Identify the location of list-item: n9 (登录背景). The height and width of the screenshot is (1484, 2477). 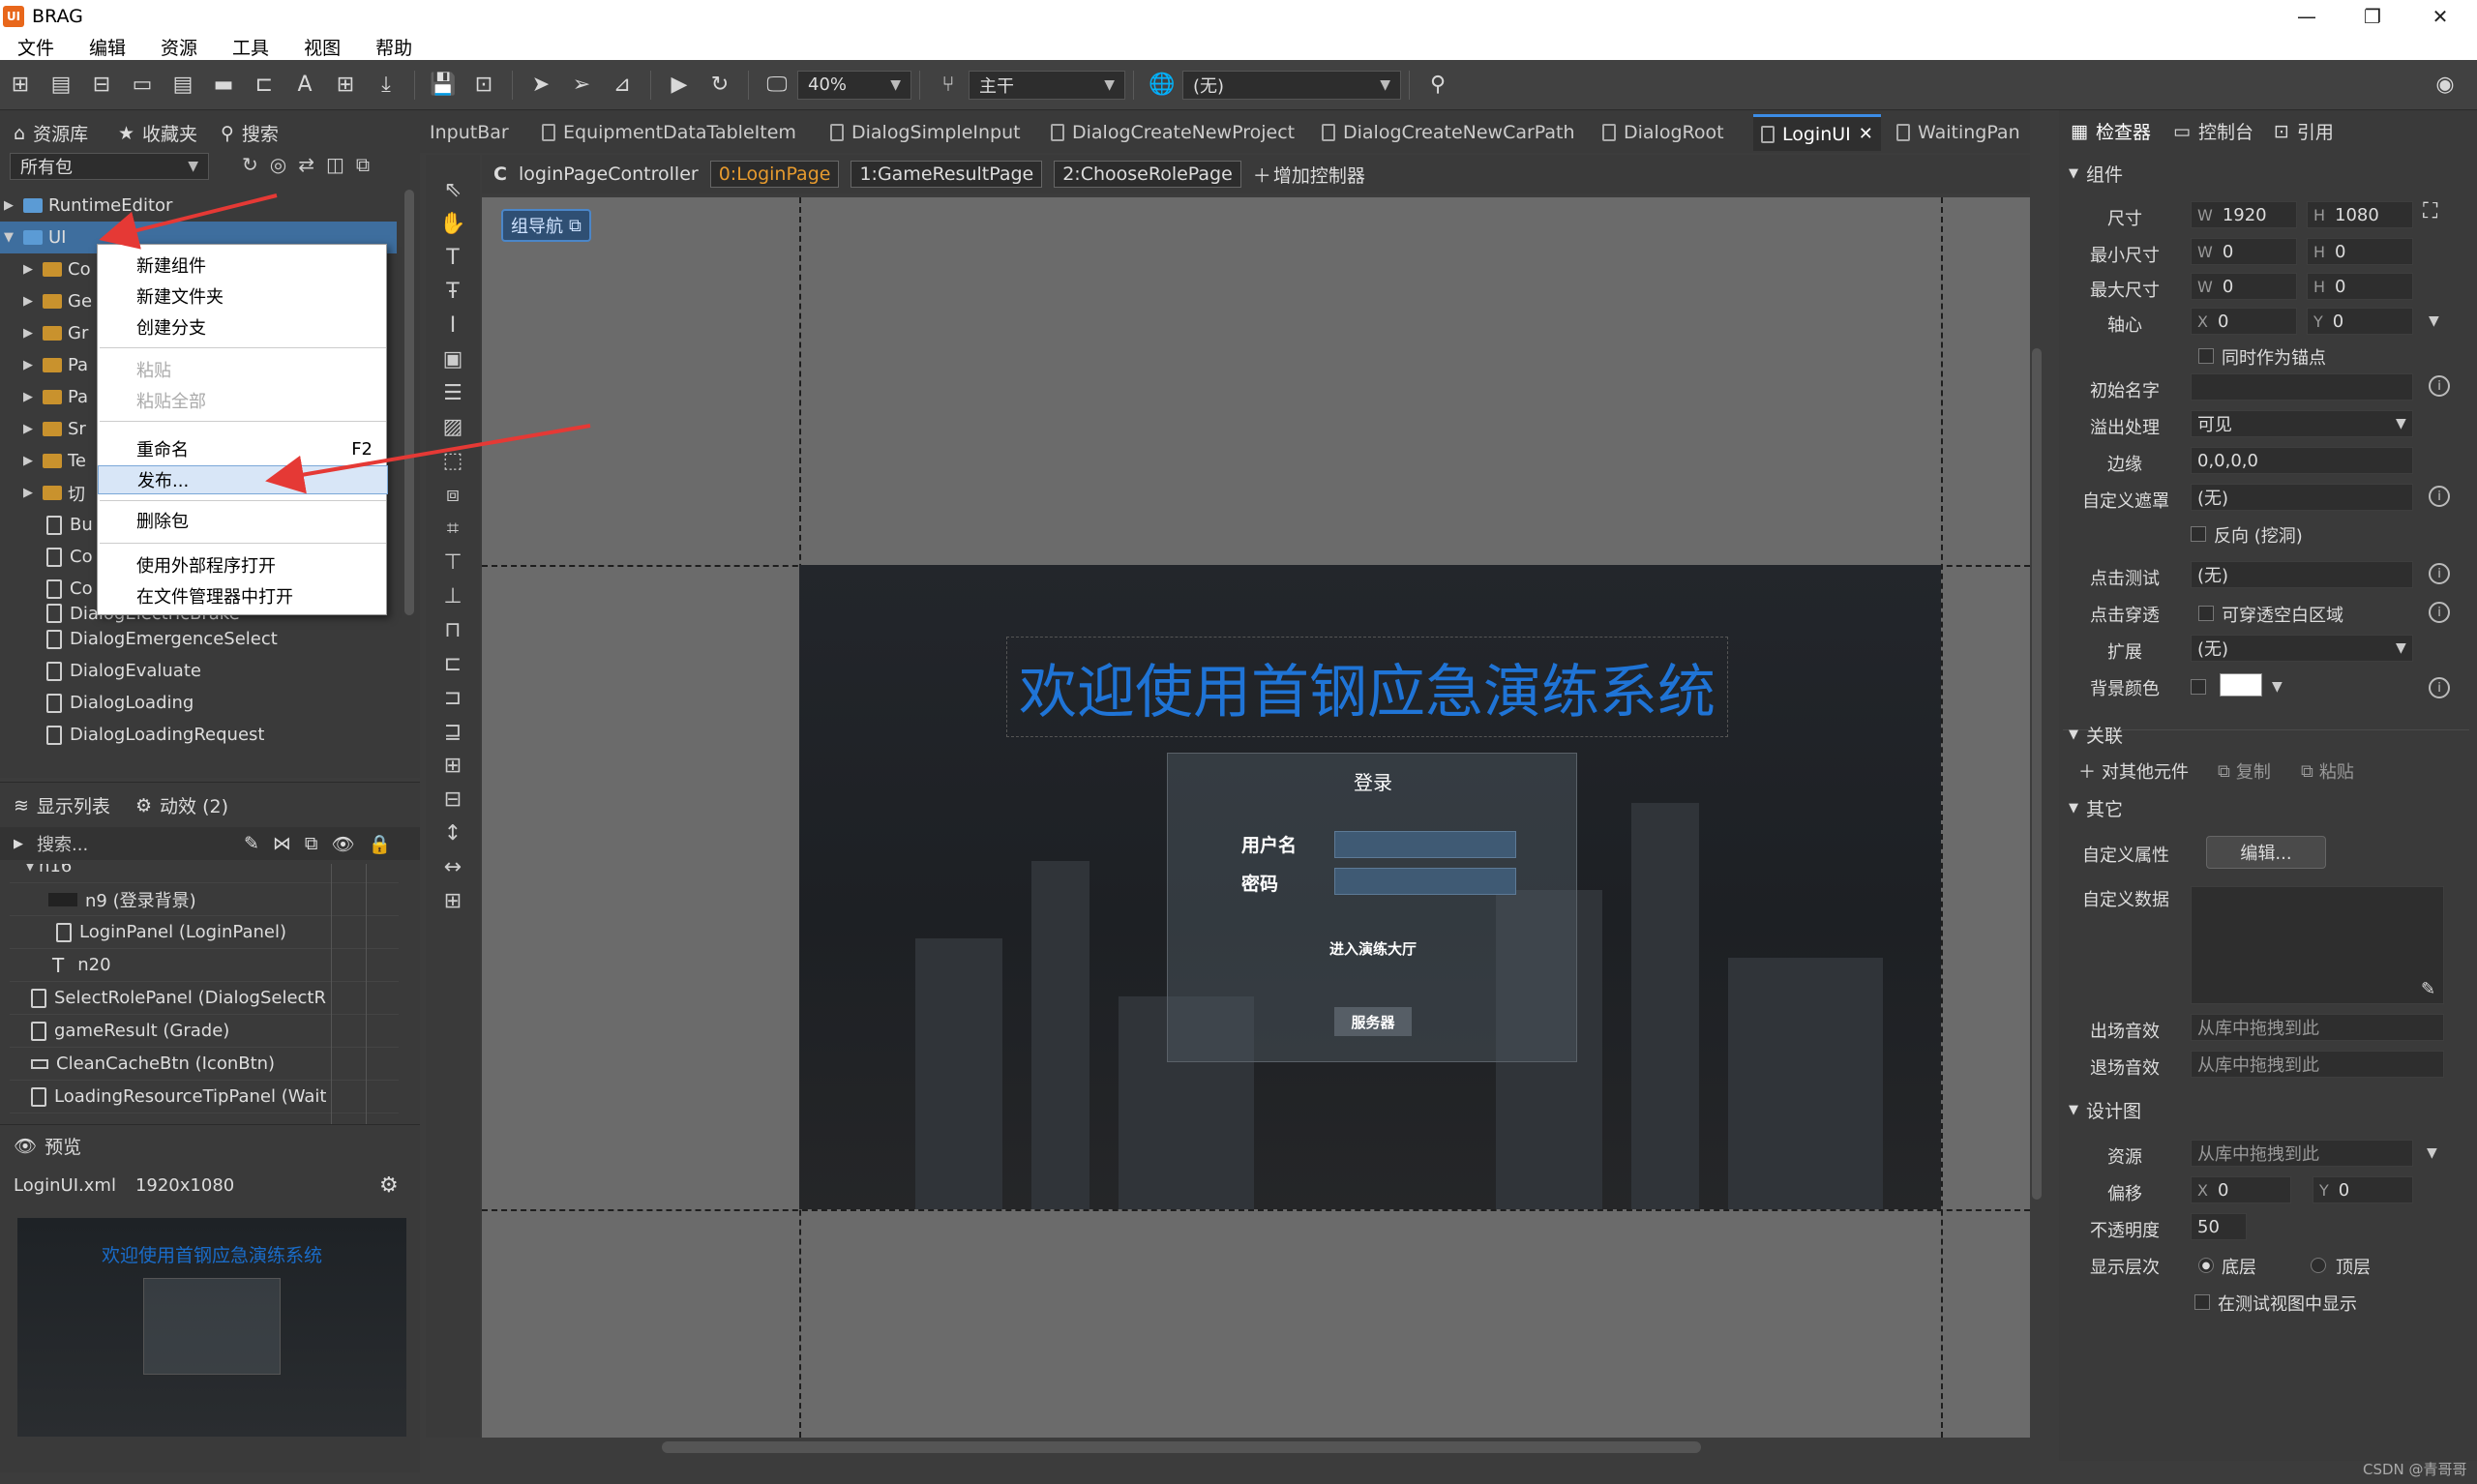
(204, 899).